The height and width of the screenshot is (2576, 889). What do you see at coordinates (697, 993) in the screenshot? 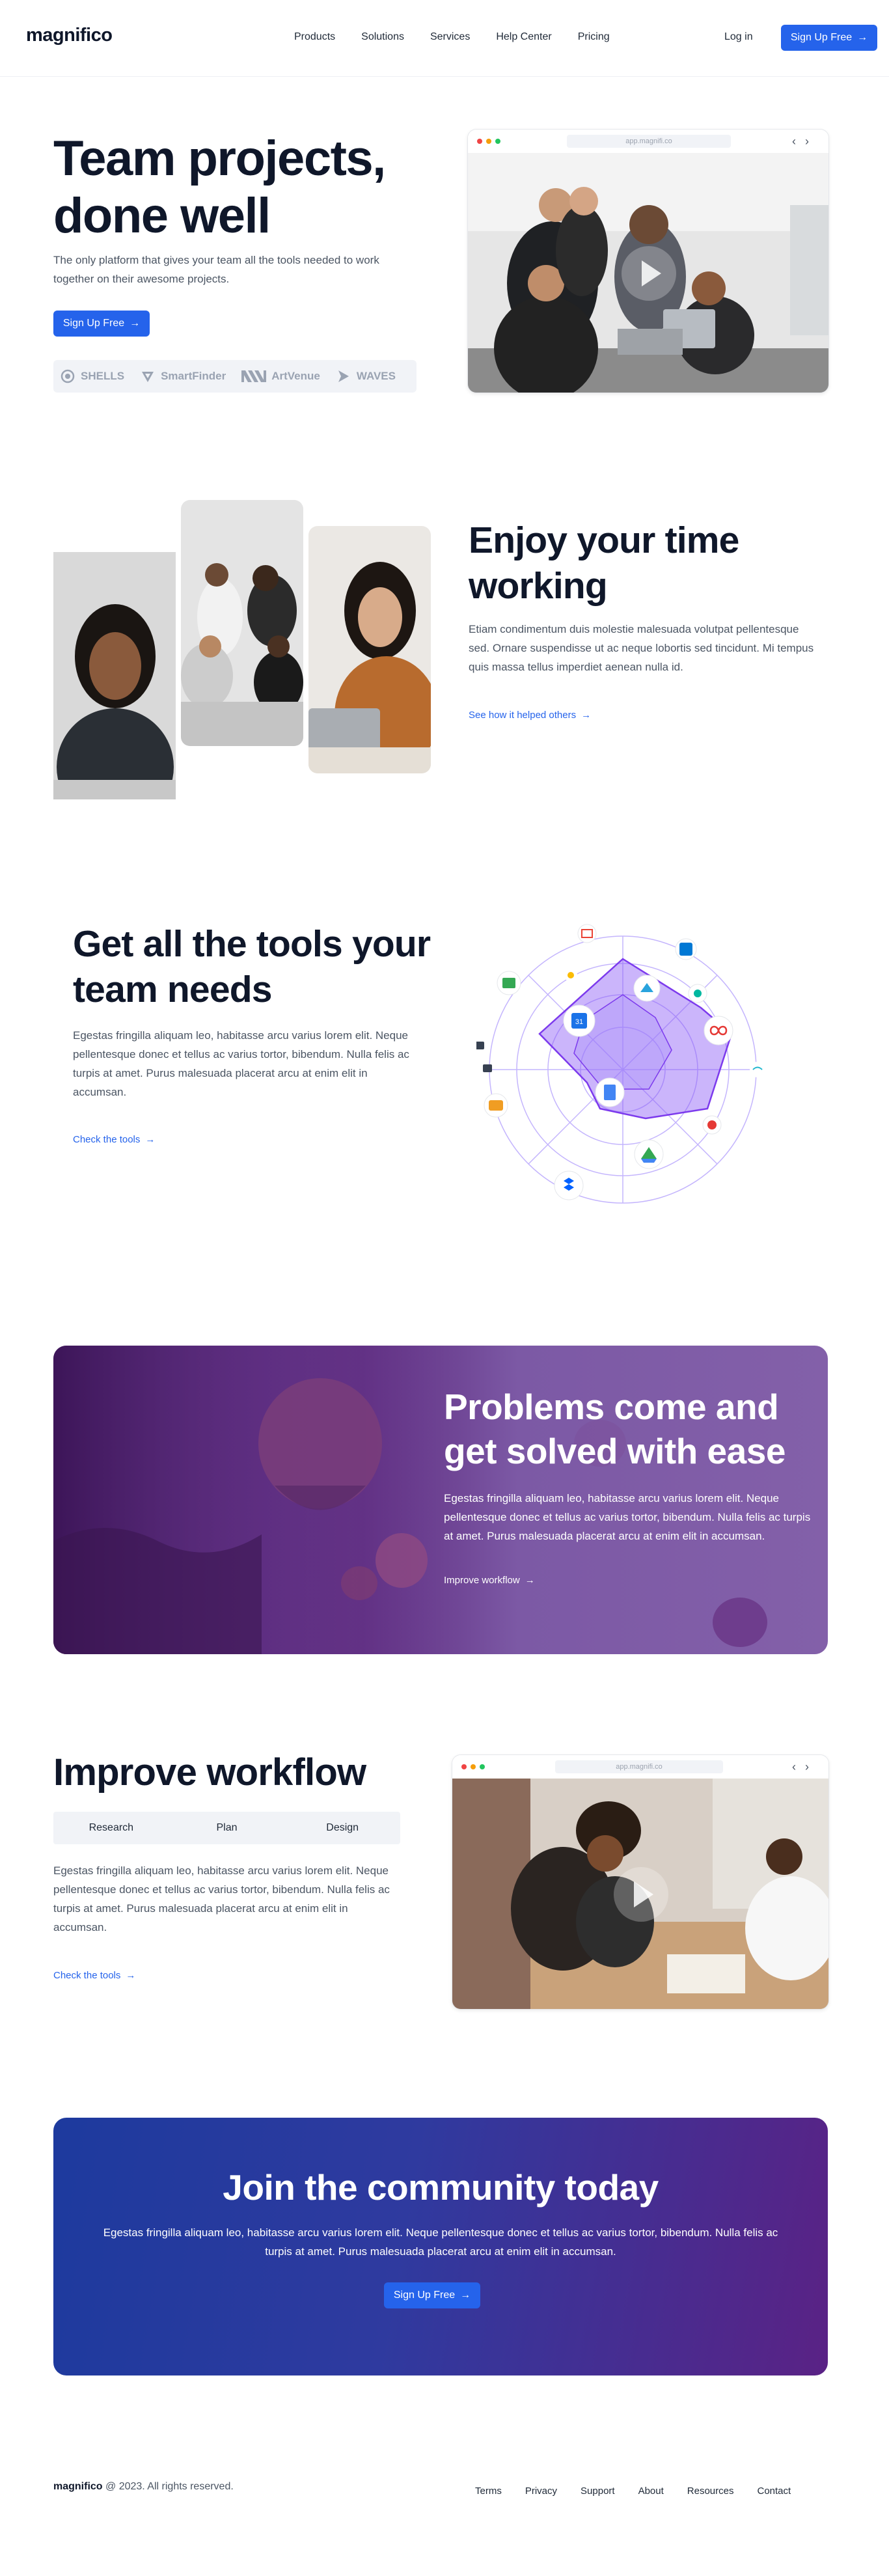
I see `meet-icon` at bounding box center [697, 993].